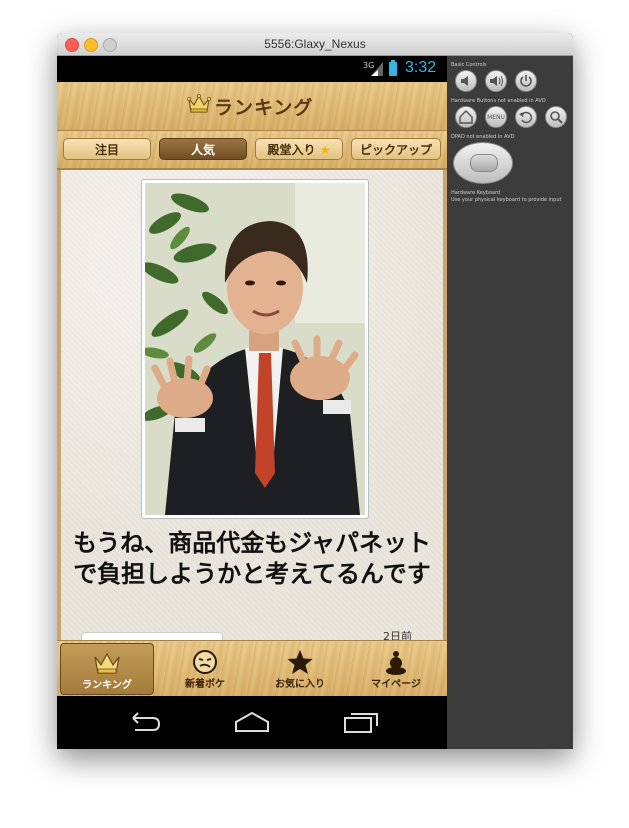  I want to click on window-titlebar: 5556:Glaxy_Nexus, so click(315, 44).